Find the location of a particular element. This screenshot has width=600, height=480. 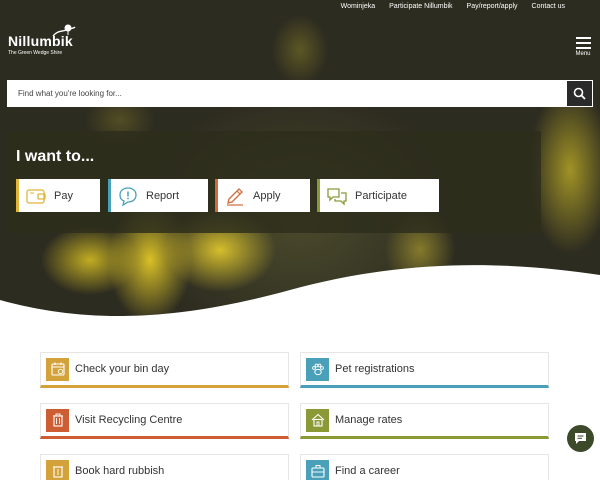

quick-link-label: Manage rates is located at coordinates (369, 420).